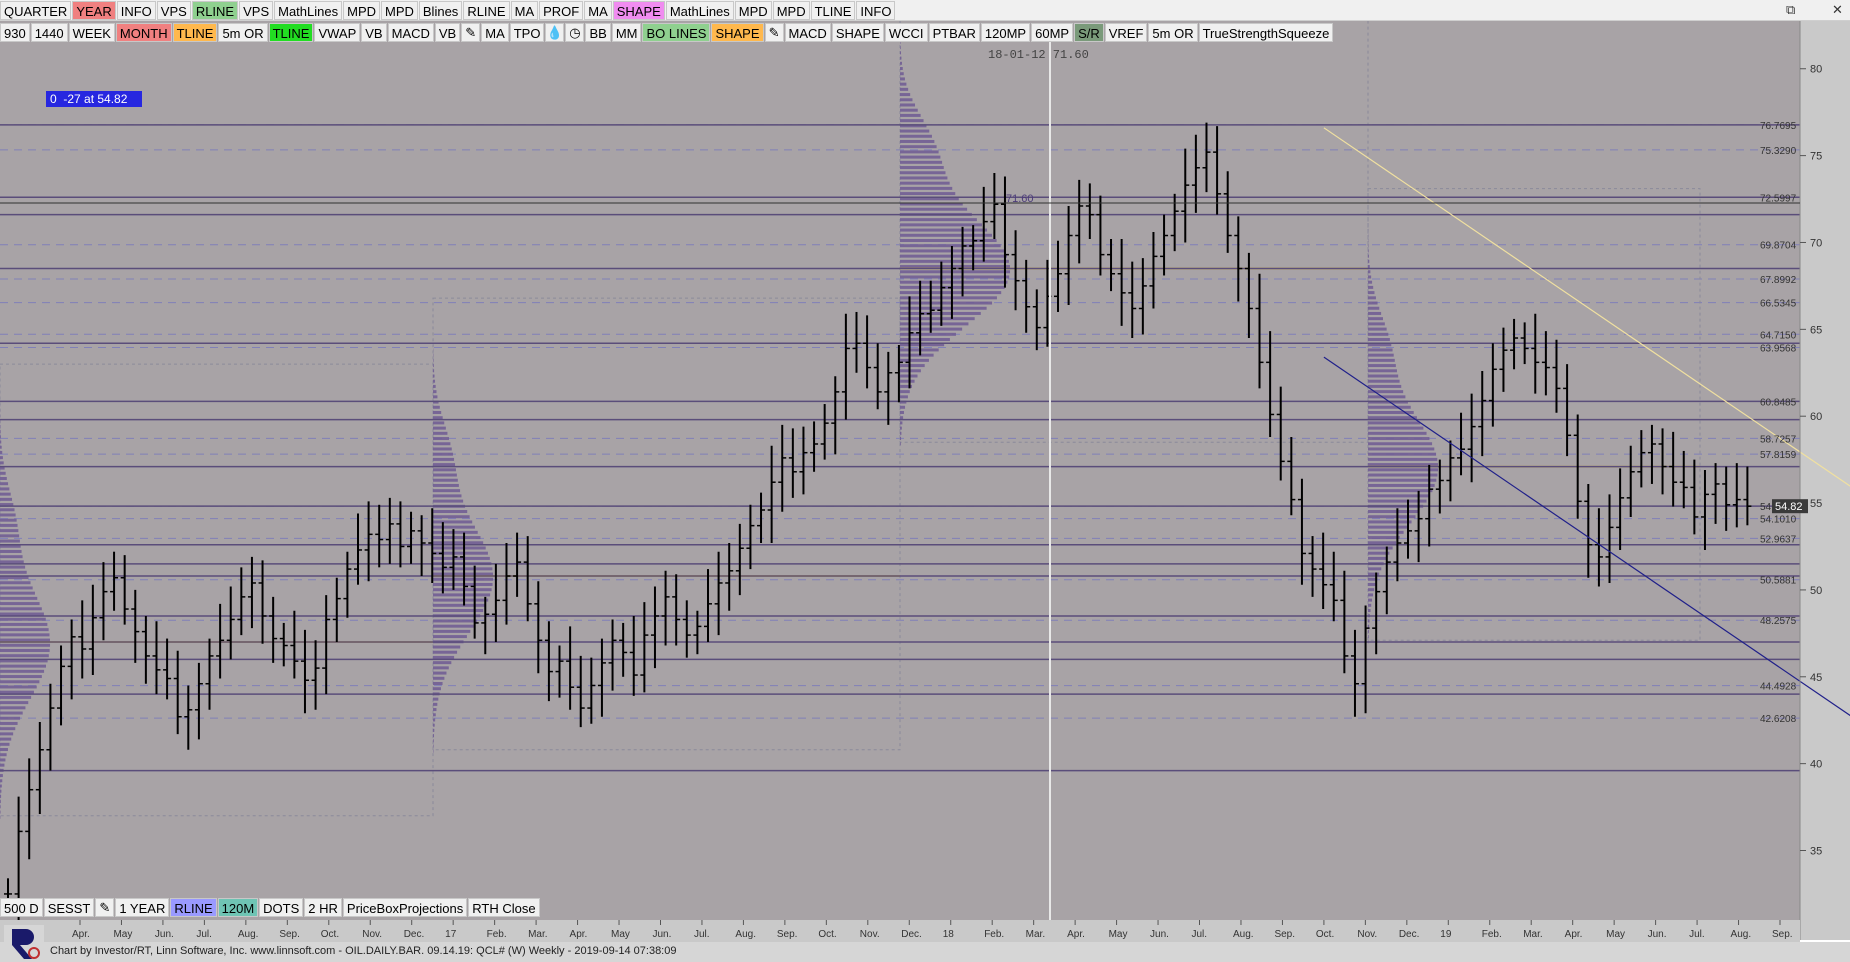 The height and width of the screenshot is (962, 1850). I want to click on toolbar-button-week: WEEK, so click(91, 32).